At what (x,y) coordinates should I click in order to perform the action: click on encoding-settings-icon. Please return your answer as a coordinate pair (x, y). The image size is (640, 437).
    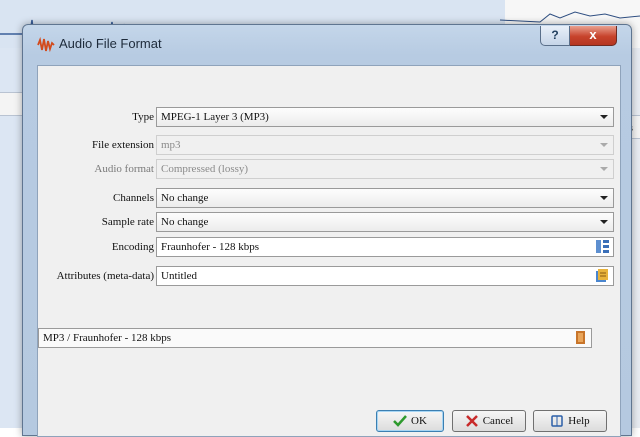
    Looking at the image, I should click on (602, 246).